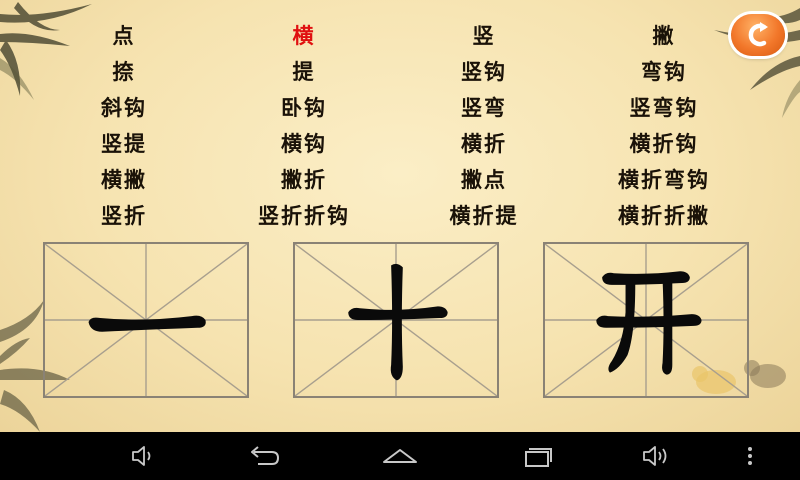 This screenshot has width=800, height=480. I want to click on stroke-item: 竖提, so click(124, 144).